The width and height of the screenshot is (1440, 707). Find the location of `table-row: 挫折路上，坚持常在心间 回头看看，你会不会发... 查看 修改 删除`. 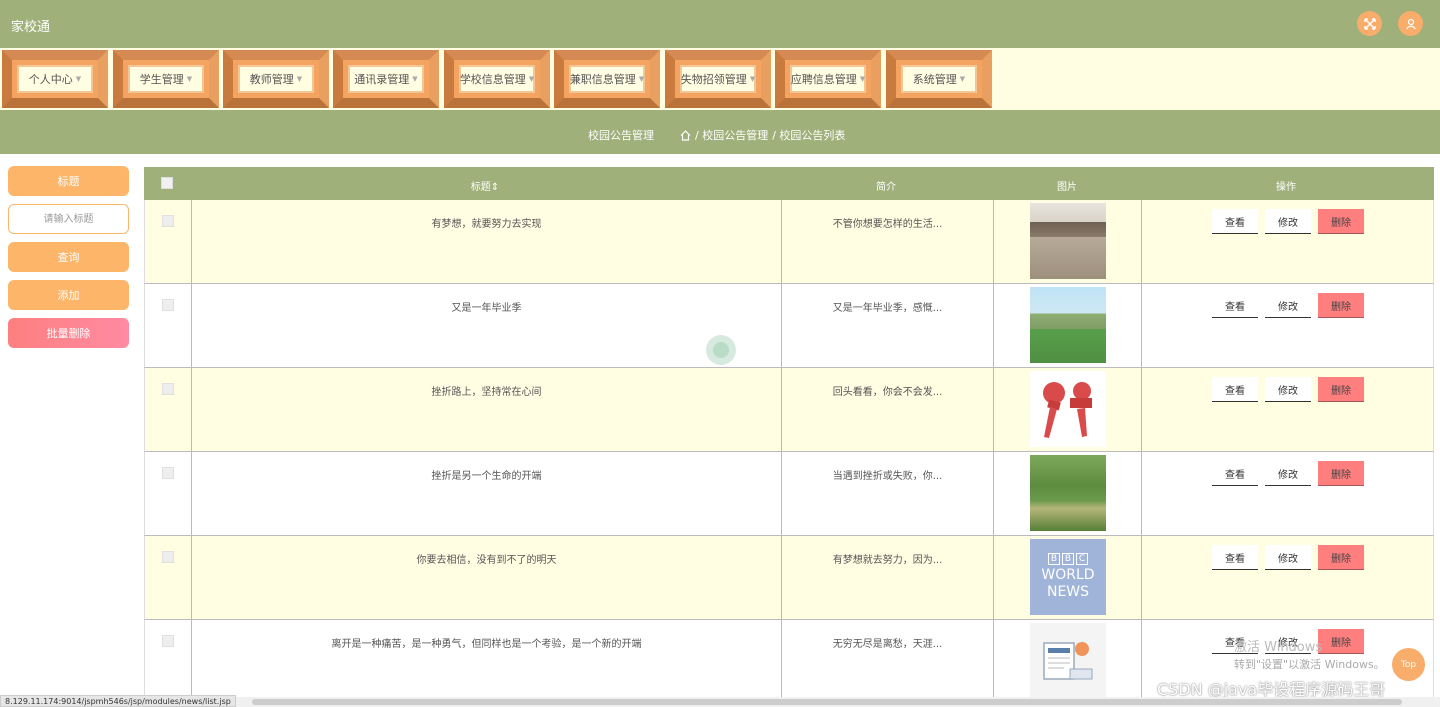

table-row: 挫折路上，坚持常在心间 回头看看，你会不会发... 查看 修改 删除 is located at coordinates (789, 410).